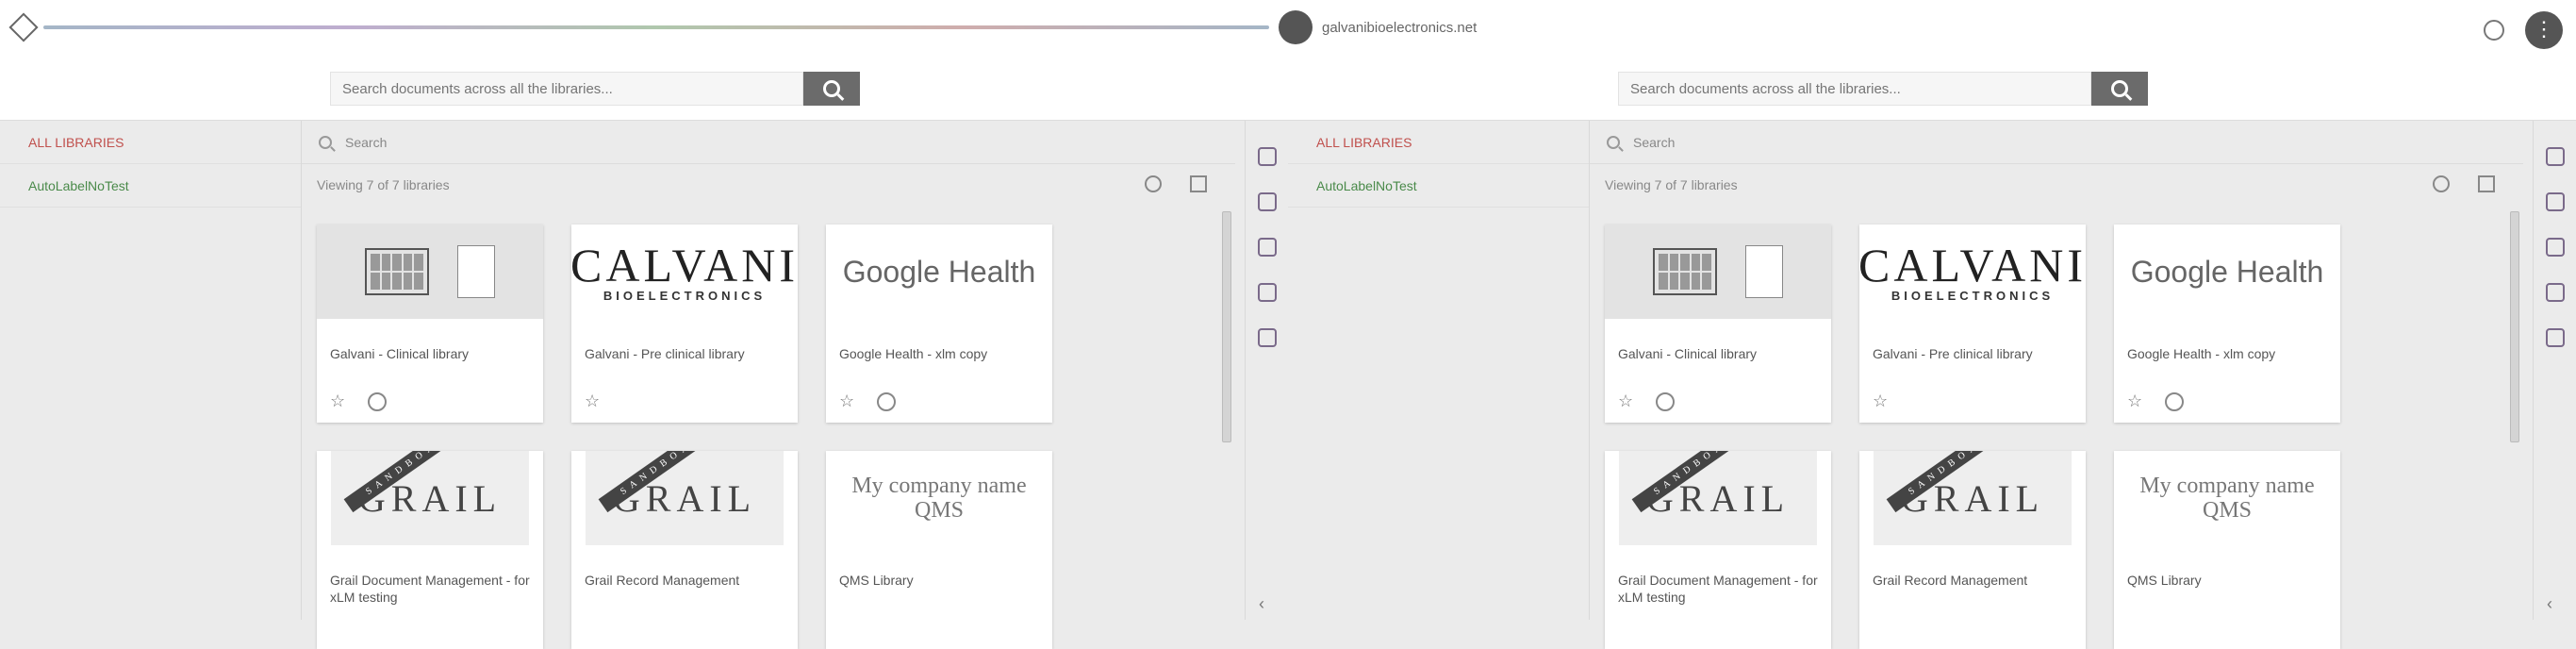 Image resolution: width=2576 pixels, height=649 pixels. I want to click on calvani-logo-subtitle: BIOELECTRONICS, so click(1973, 296).